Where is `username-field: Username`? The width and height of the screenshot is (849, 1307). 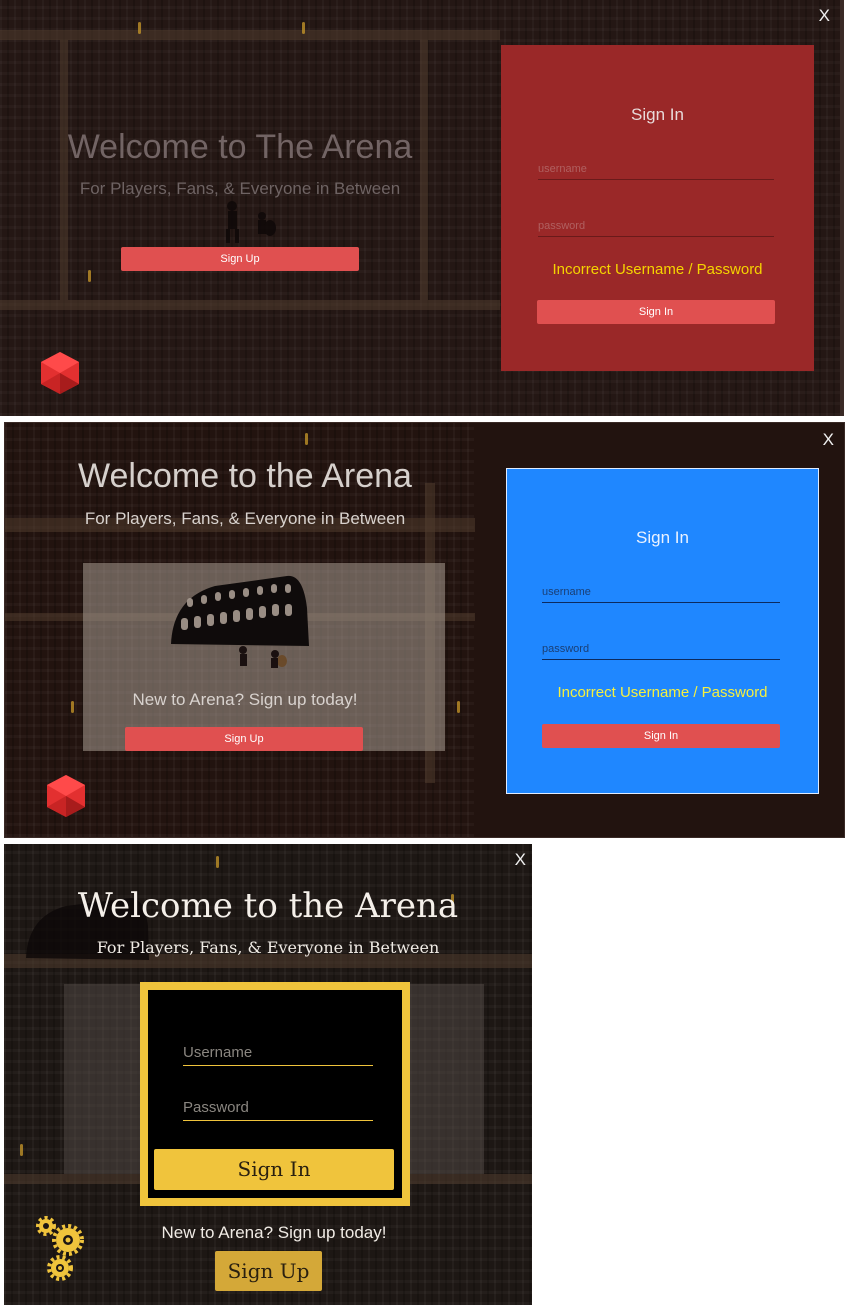 username-field: Username is located at coordinates (278, 1055).